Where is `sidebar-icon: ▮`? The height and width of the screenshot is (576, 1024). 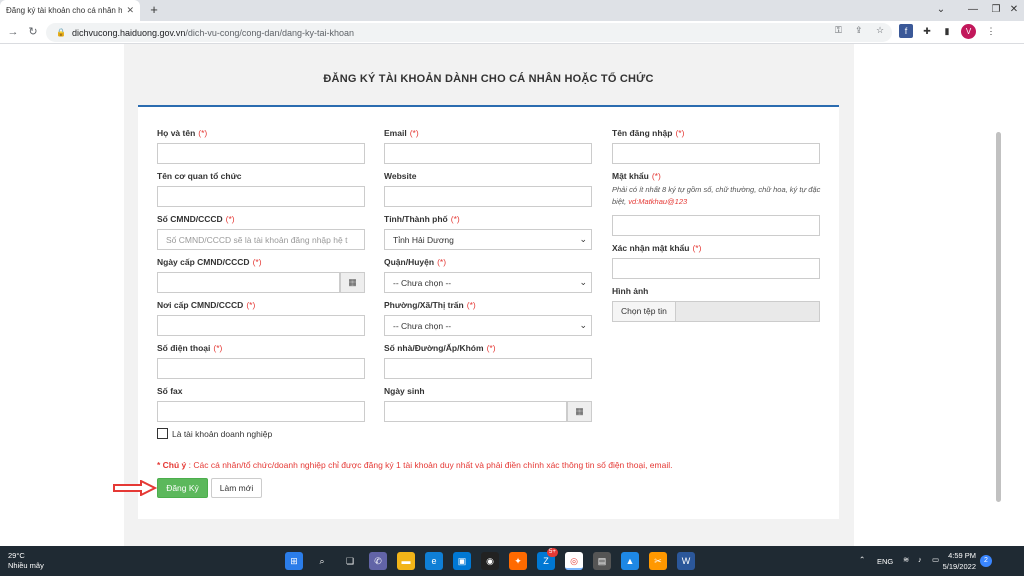 sidebar-icon: ▮ is located at coordinates (947, 31).